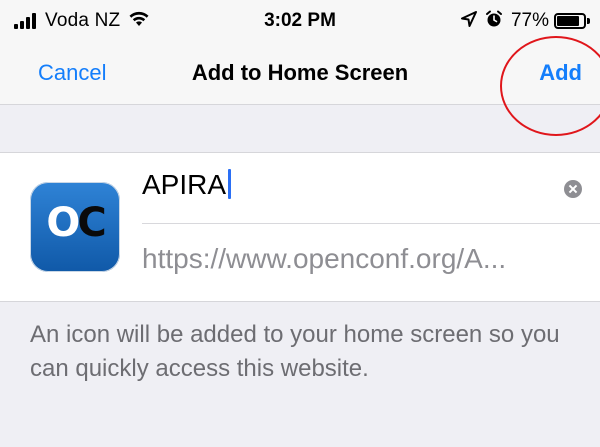 This screenshot has width=600, height=447. Describe the element at coordinates (494, 21) in the screenshot. I see `alarm-icon` at that location.